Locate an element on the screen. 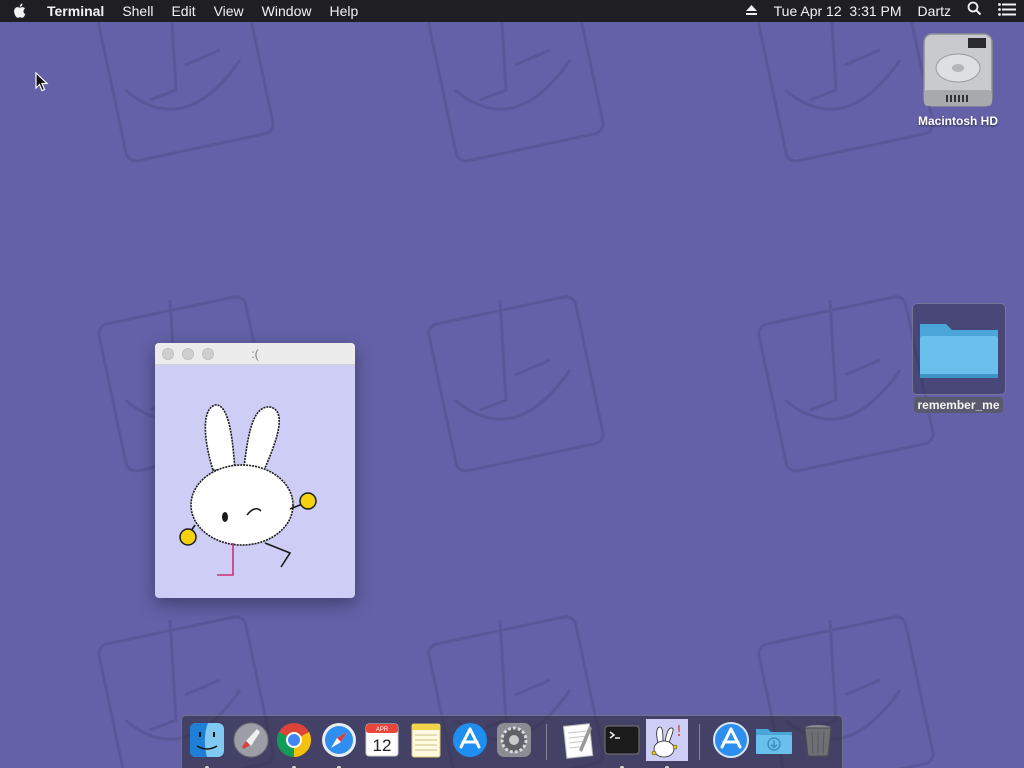 The height and width of the screenshot is (768, 1024). menu-app-name: Terminal is located at coordinates (75, 11).